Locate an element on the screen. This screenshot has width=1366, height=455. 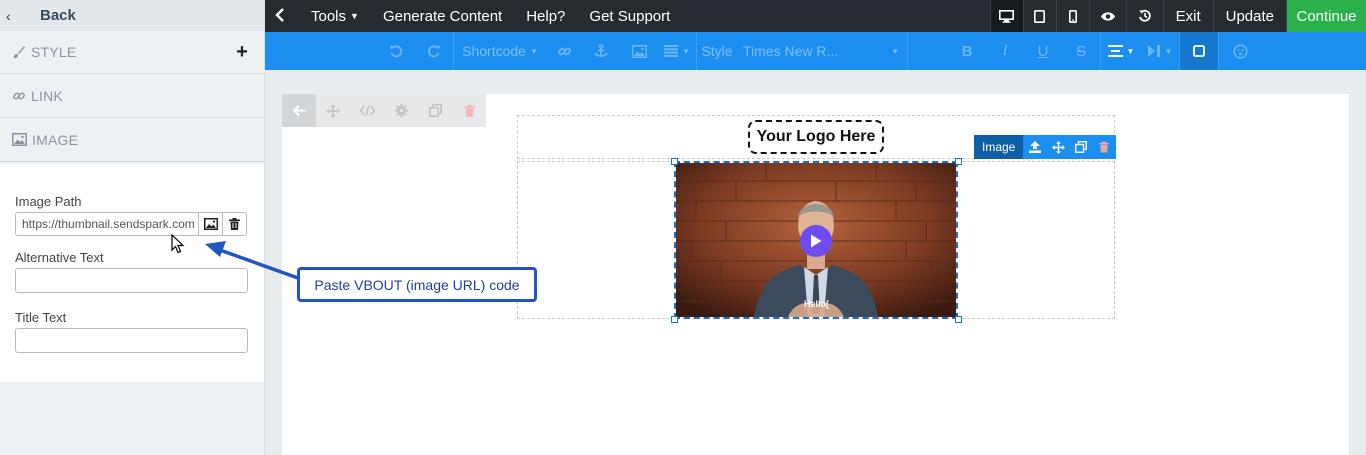
bold-button: B is located at coordinates (967, 51).